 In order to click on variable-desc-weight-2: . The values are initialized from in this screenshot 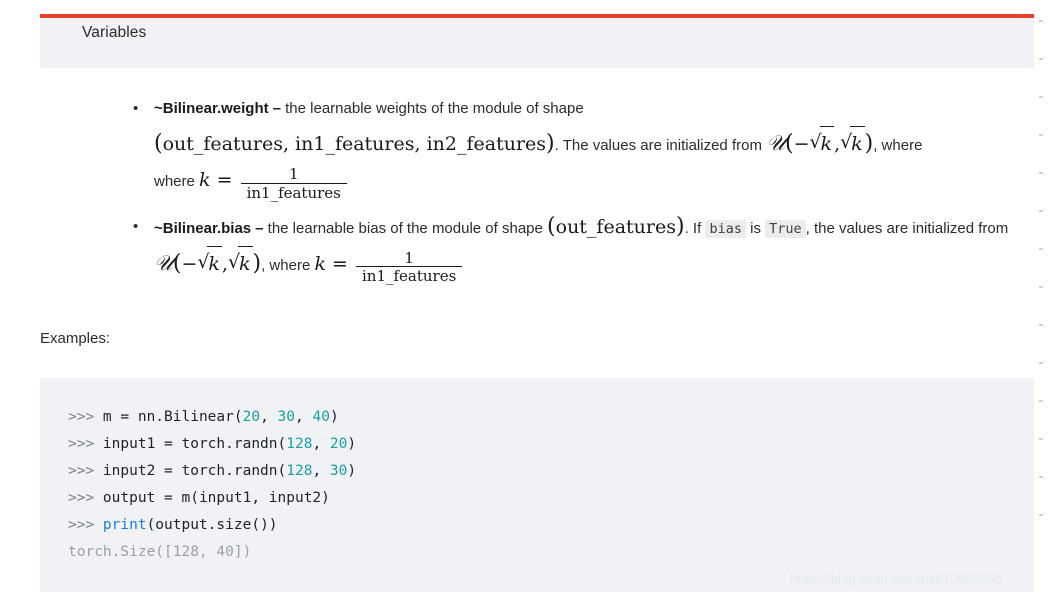, I will do `click(658, 145)`.